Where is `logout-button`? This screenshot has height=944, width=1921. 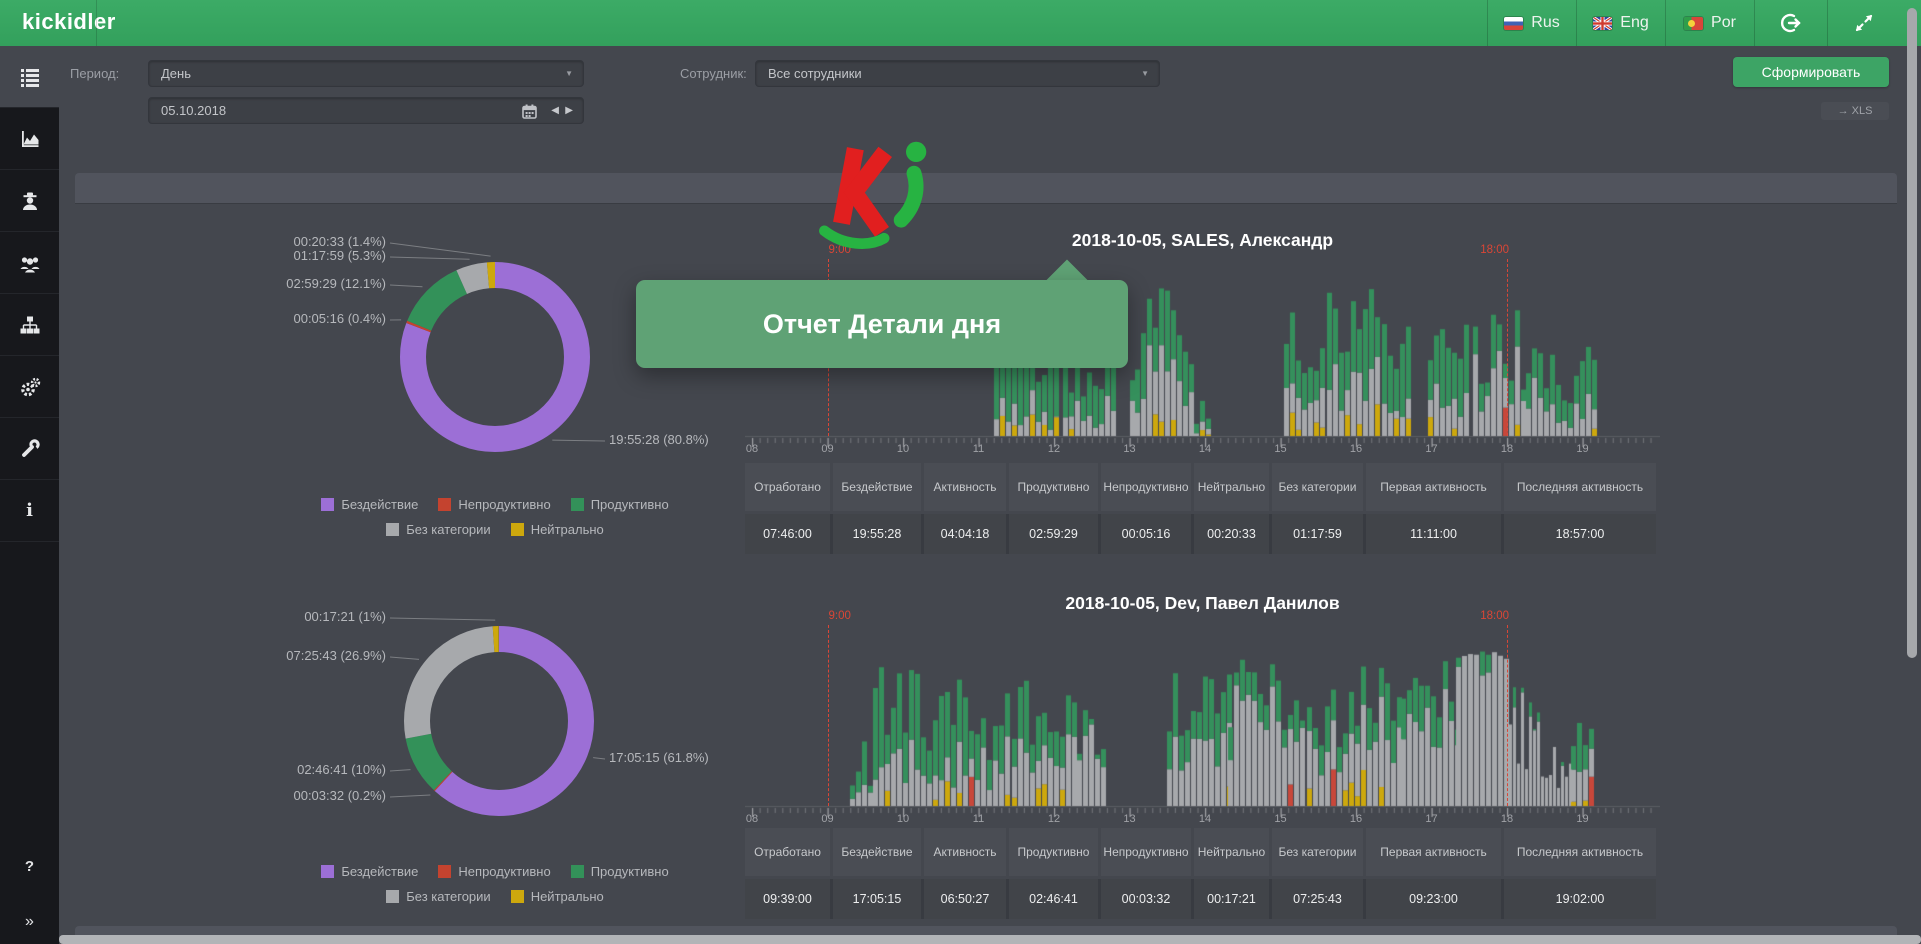
logout-button is located at coordinates (1790, 23).